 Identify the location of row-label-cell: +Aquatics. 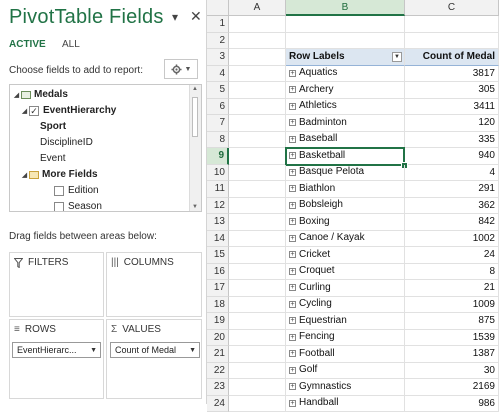
(345, 74).